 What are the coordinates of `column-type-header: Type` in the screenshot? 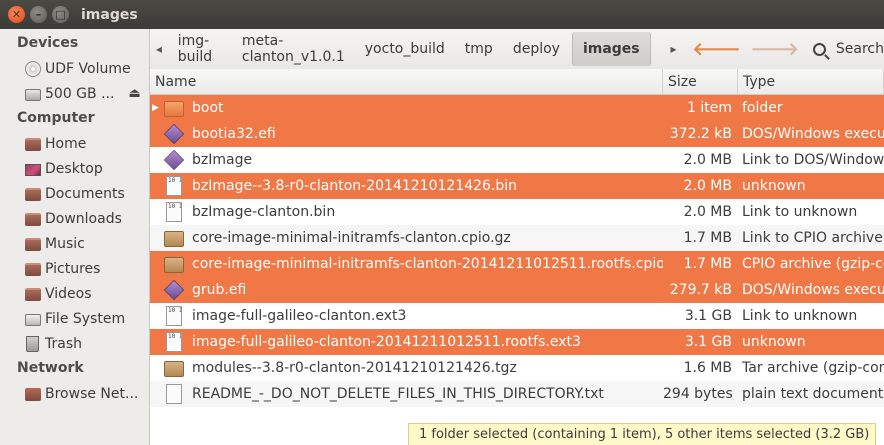 It's located at (811, 81).